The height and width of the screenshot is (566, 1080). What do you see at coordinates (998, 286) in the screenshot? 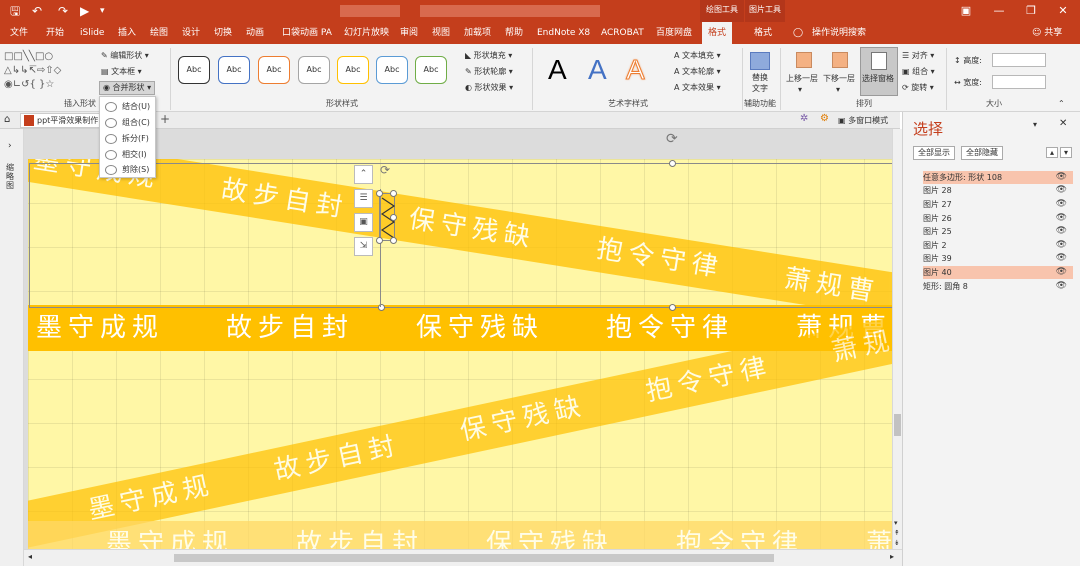
I see `pane-item: 矩形: 圆角 8 👁` at bounding box center [998, 286].